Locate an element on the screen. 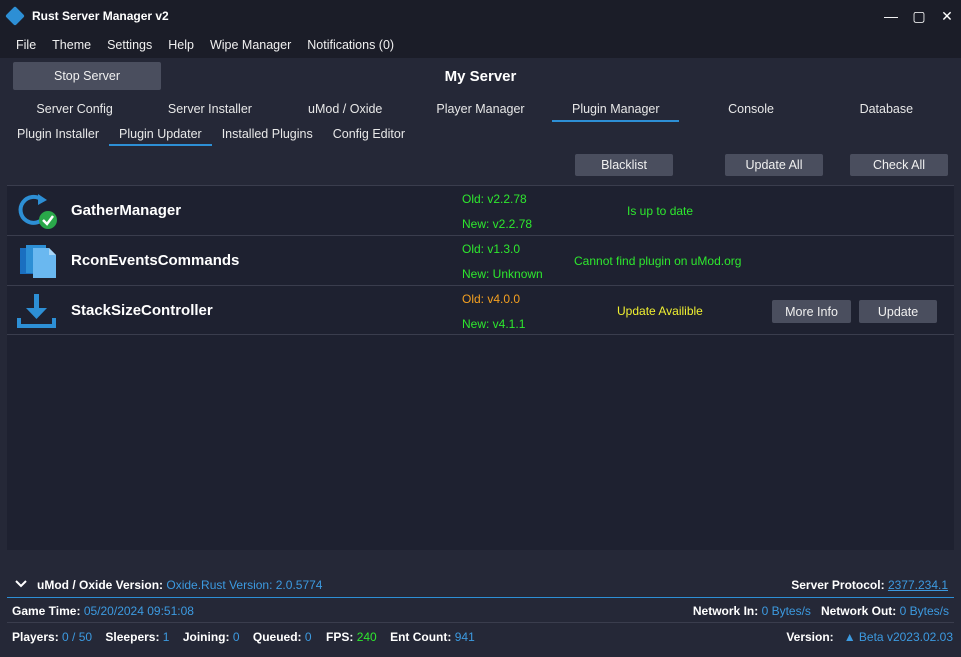 The image size is (961, 657). new-version: New: Unknown is located at coordinates (502, 274).